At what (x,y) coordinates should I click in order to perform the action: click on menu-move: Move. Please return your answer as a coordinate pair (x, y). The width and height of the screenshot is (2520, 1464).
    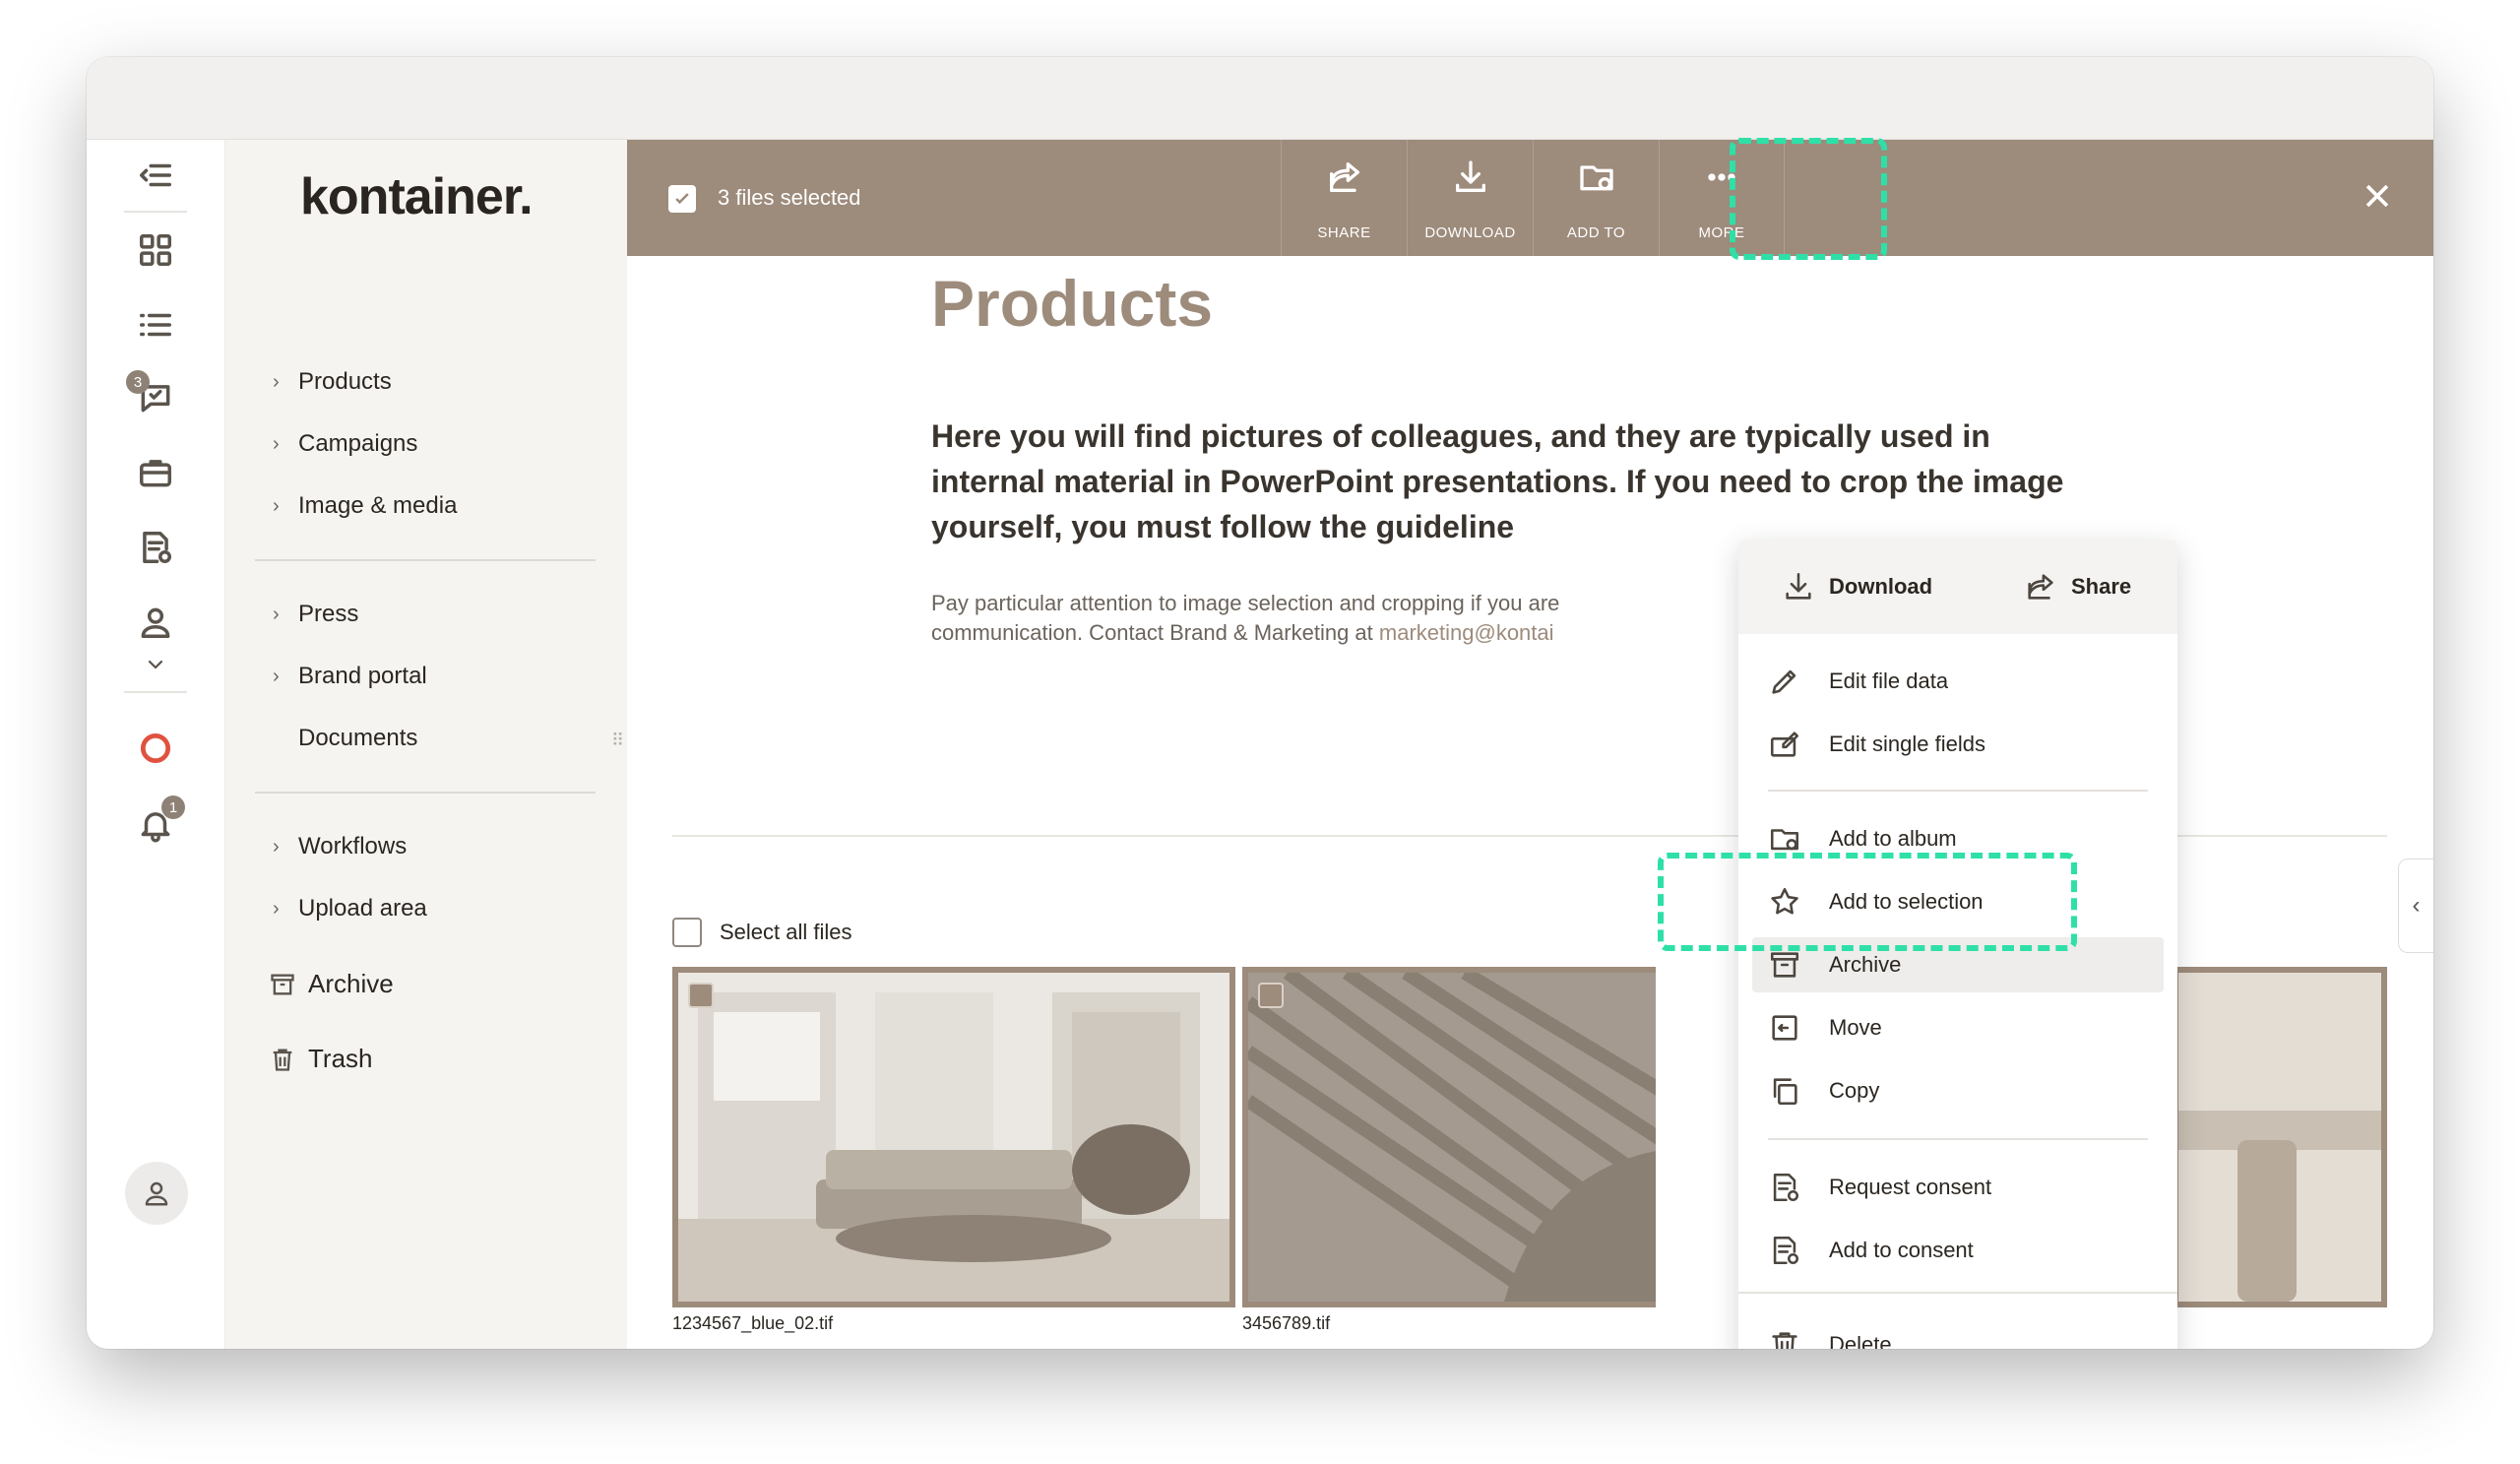
    Looking at the image, I should click on (1960, 1028).